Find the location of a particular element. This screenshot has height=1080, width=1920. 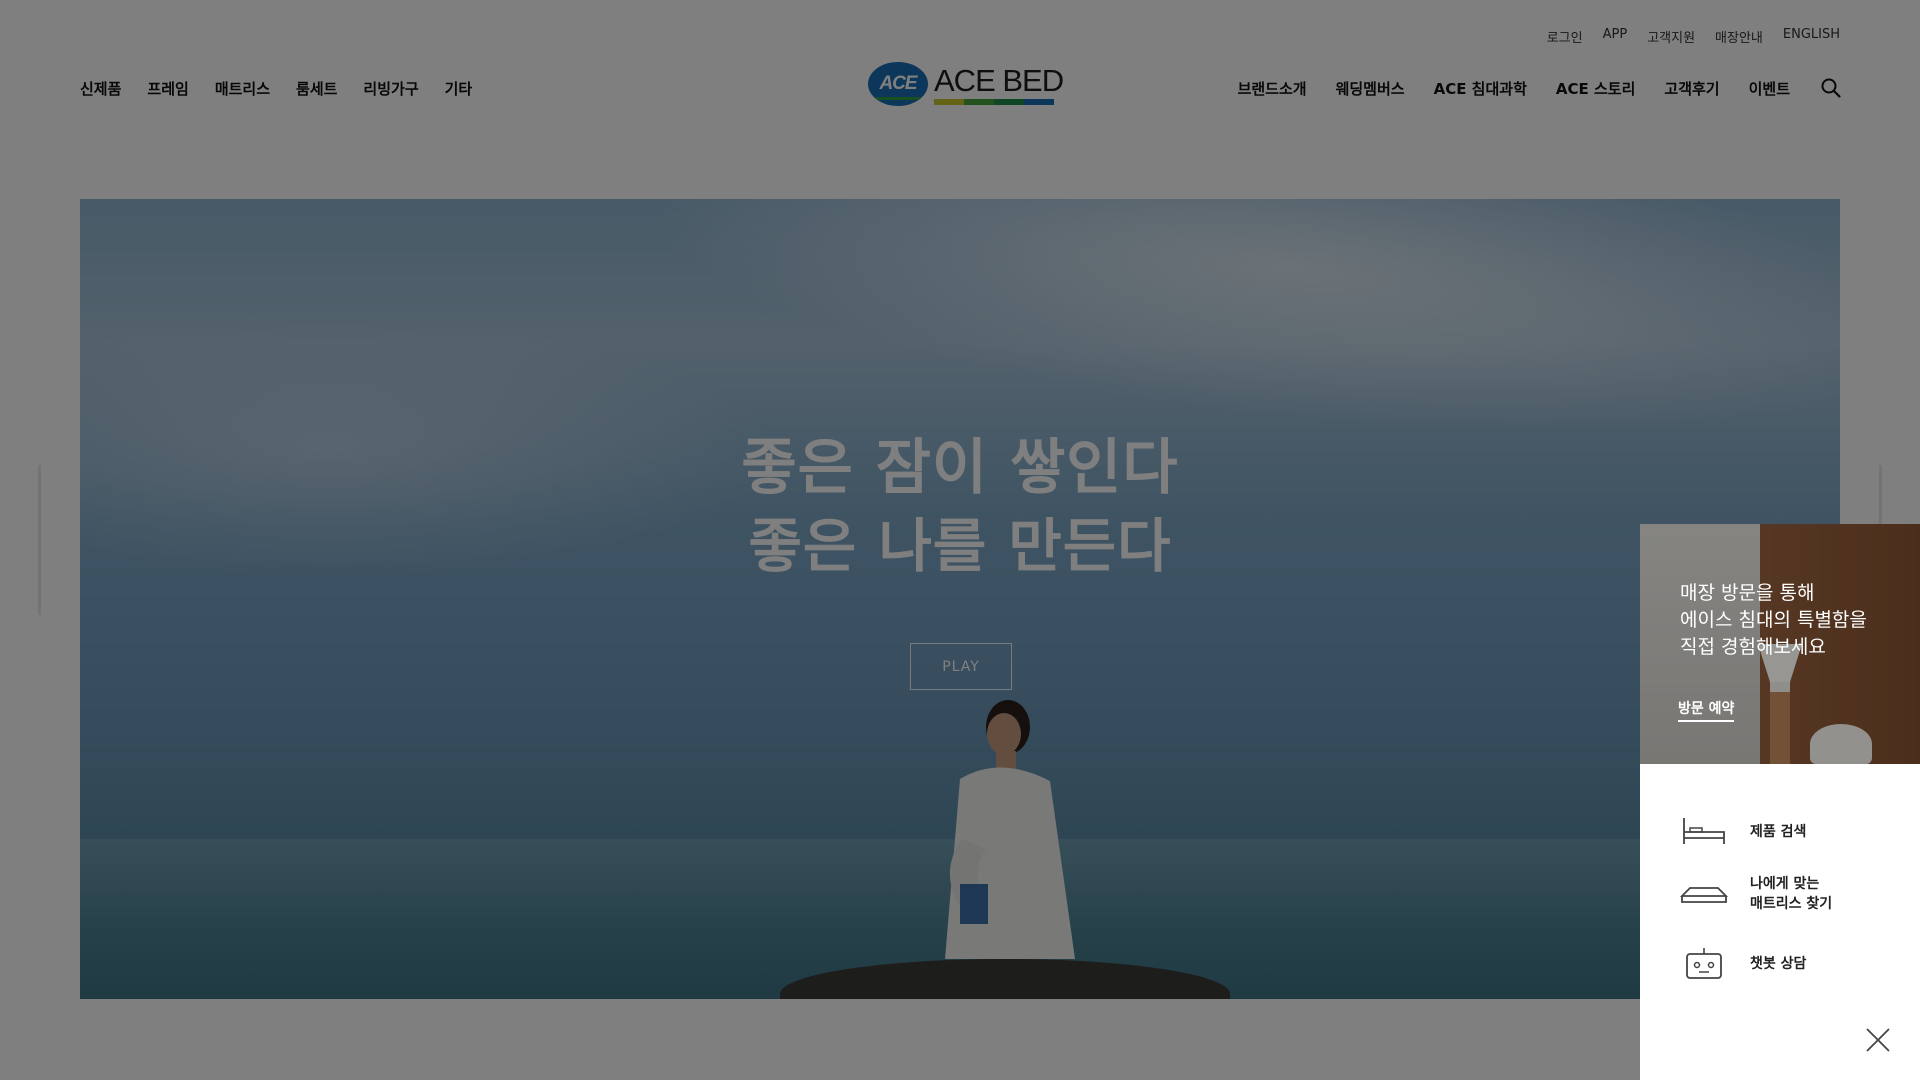

chatbot-icon is located at coordinates (1704, 964).